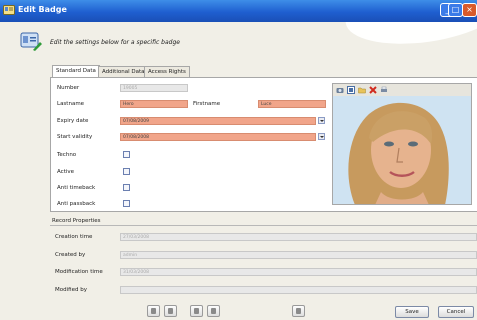 The image size is (477, 320). Describe the element at coordinates (76, 204) in the screenshot. I see `anti-passback-label: Anti passback` at that location.